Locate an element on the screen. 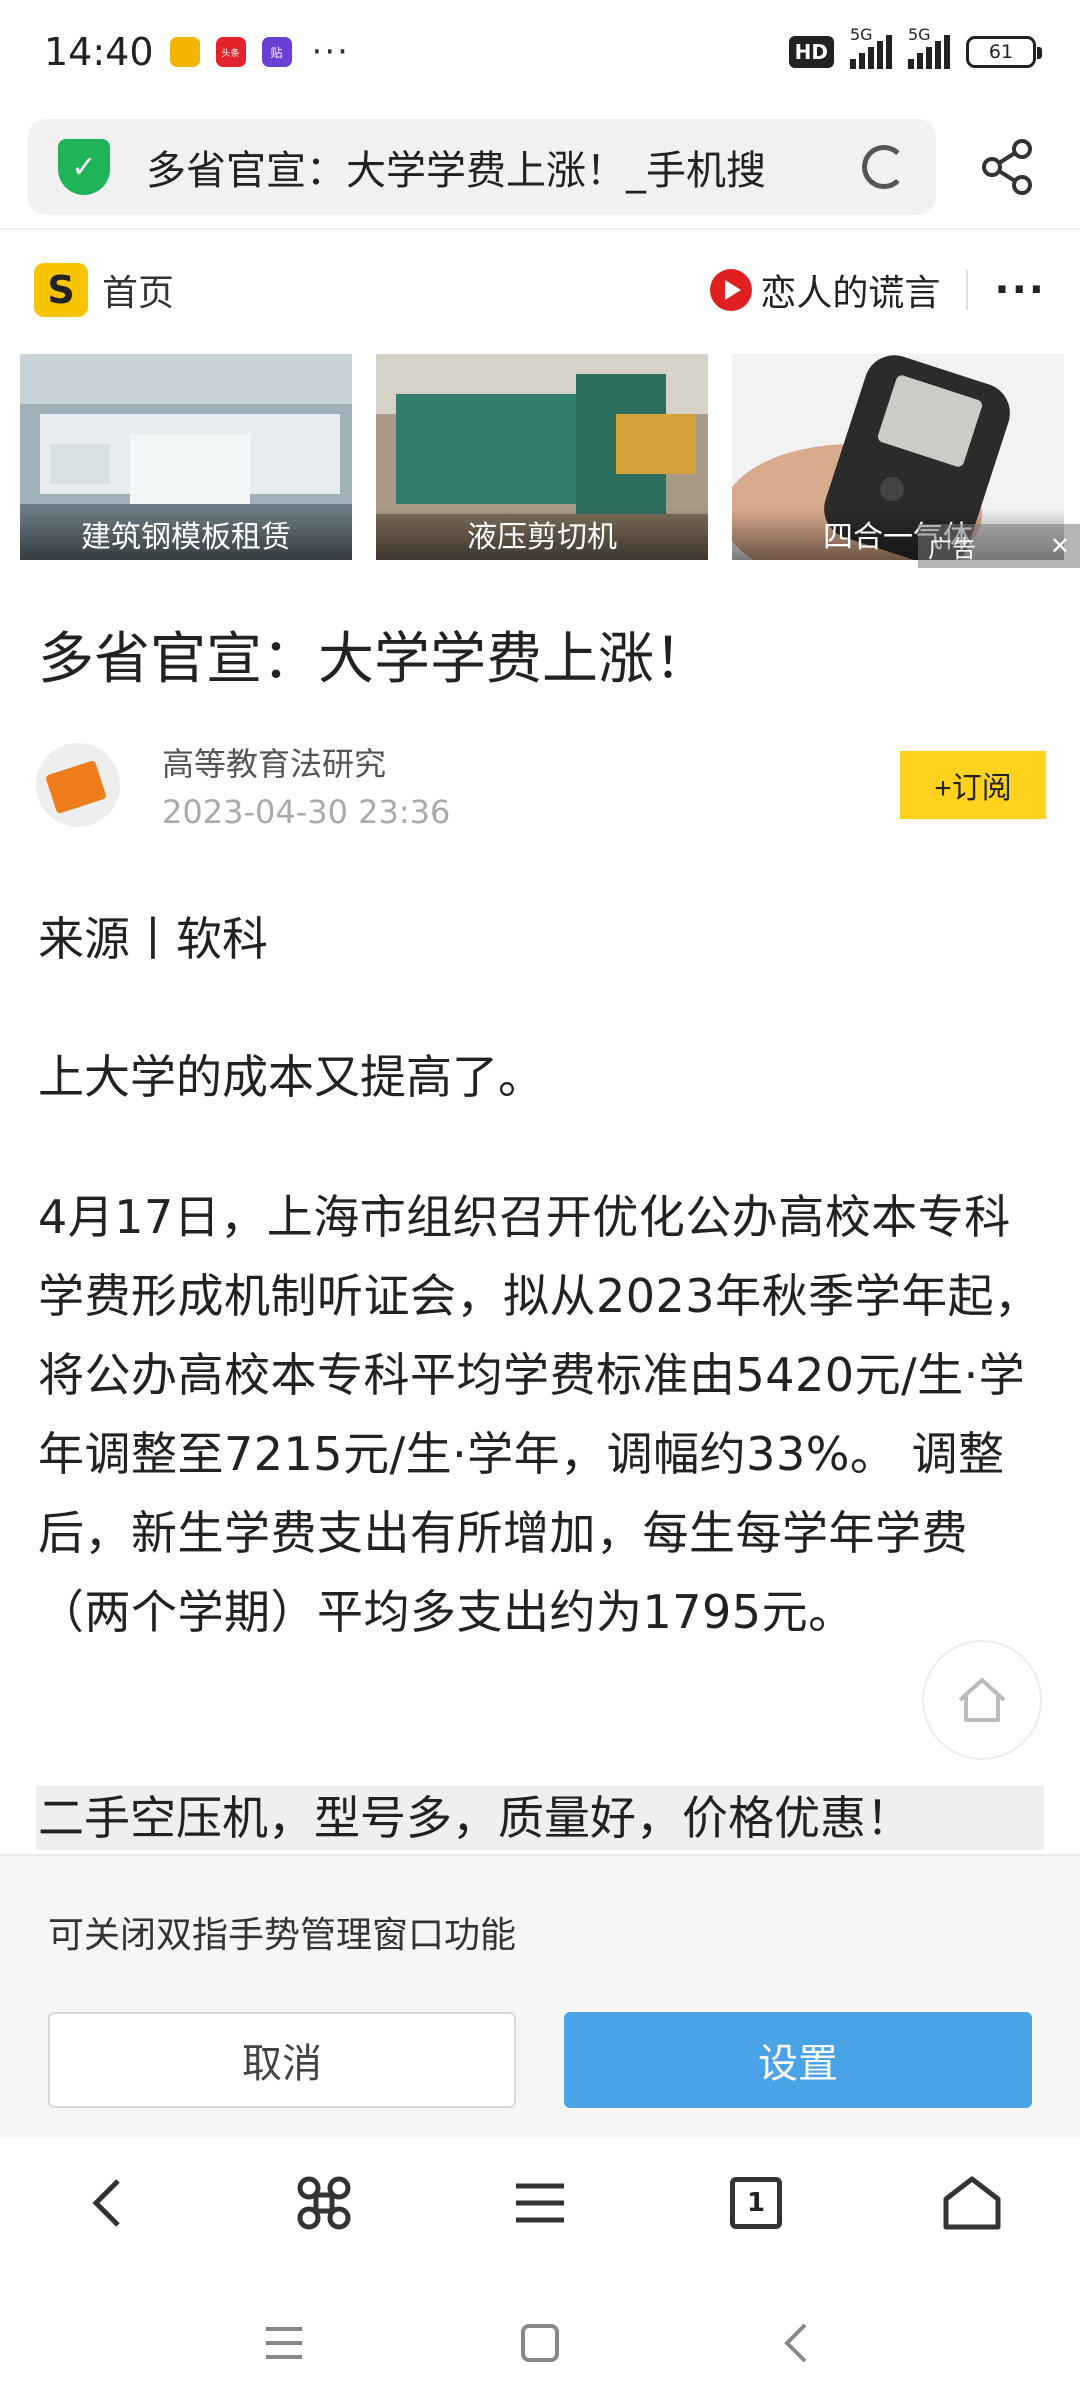  settings-button: 设置 is located at coordinates (798, 2060).